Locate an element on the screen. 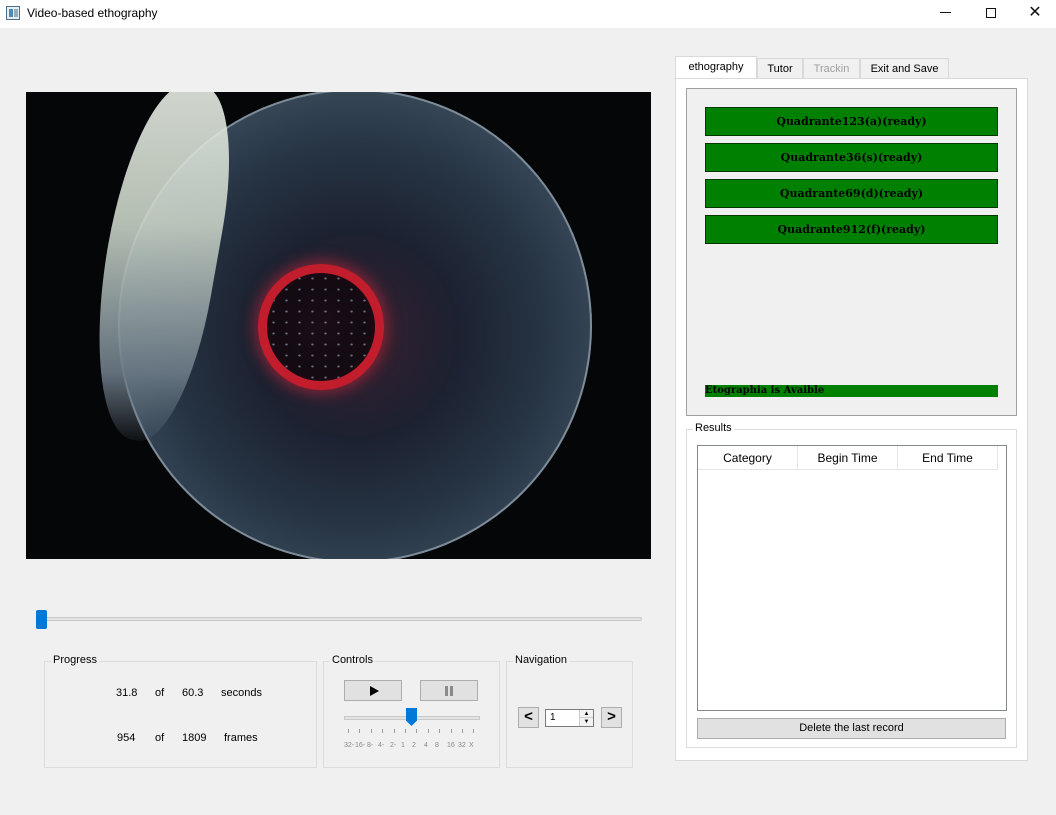  tab-ethography: ethography is located at coordinates (716, 67).